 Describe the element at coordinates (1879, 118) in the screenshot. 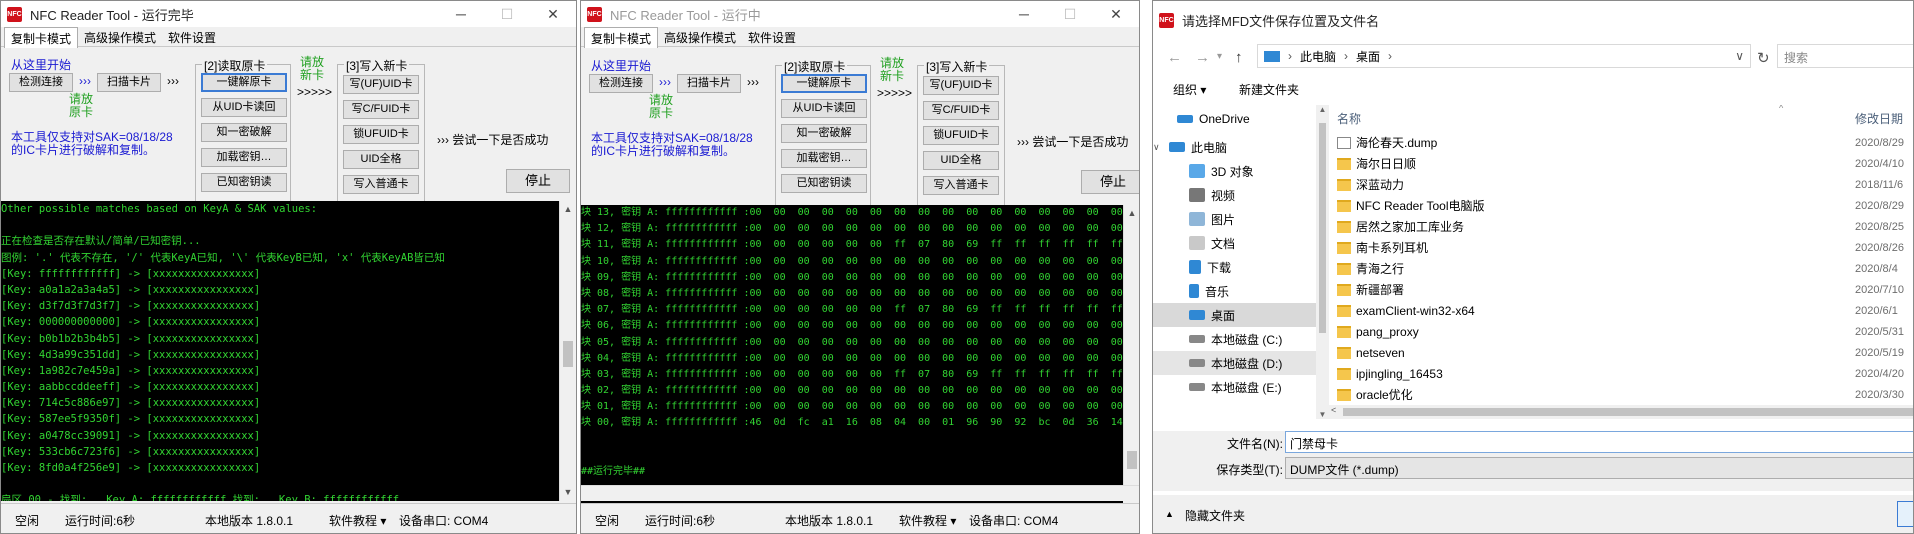

I see `column-date: 修改日期` at that location.